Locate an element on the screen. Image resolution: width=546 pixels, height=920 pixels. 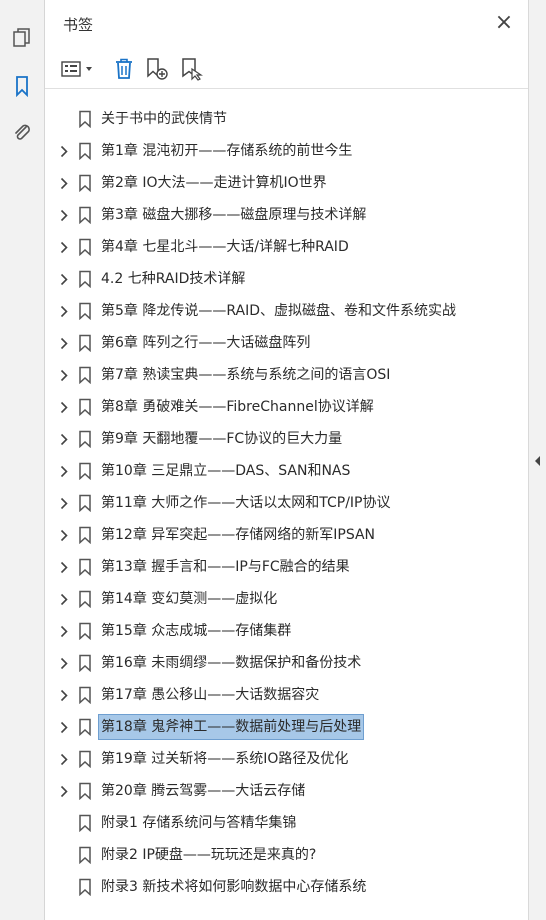
bookmark-row: 第15章 众志成城——存储集群 is located at coordinates (276, 631).